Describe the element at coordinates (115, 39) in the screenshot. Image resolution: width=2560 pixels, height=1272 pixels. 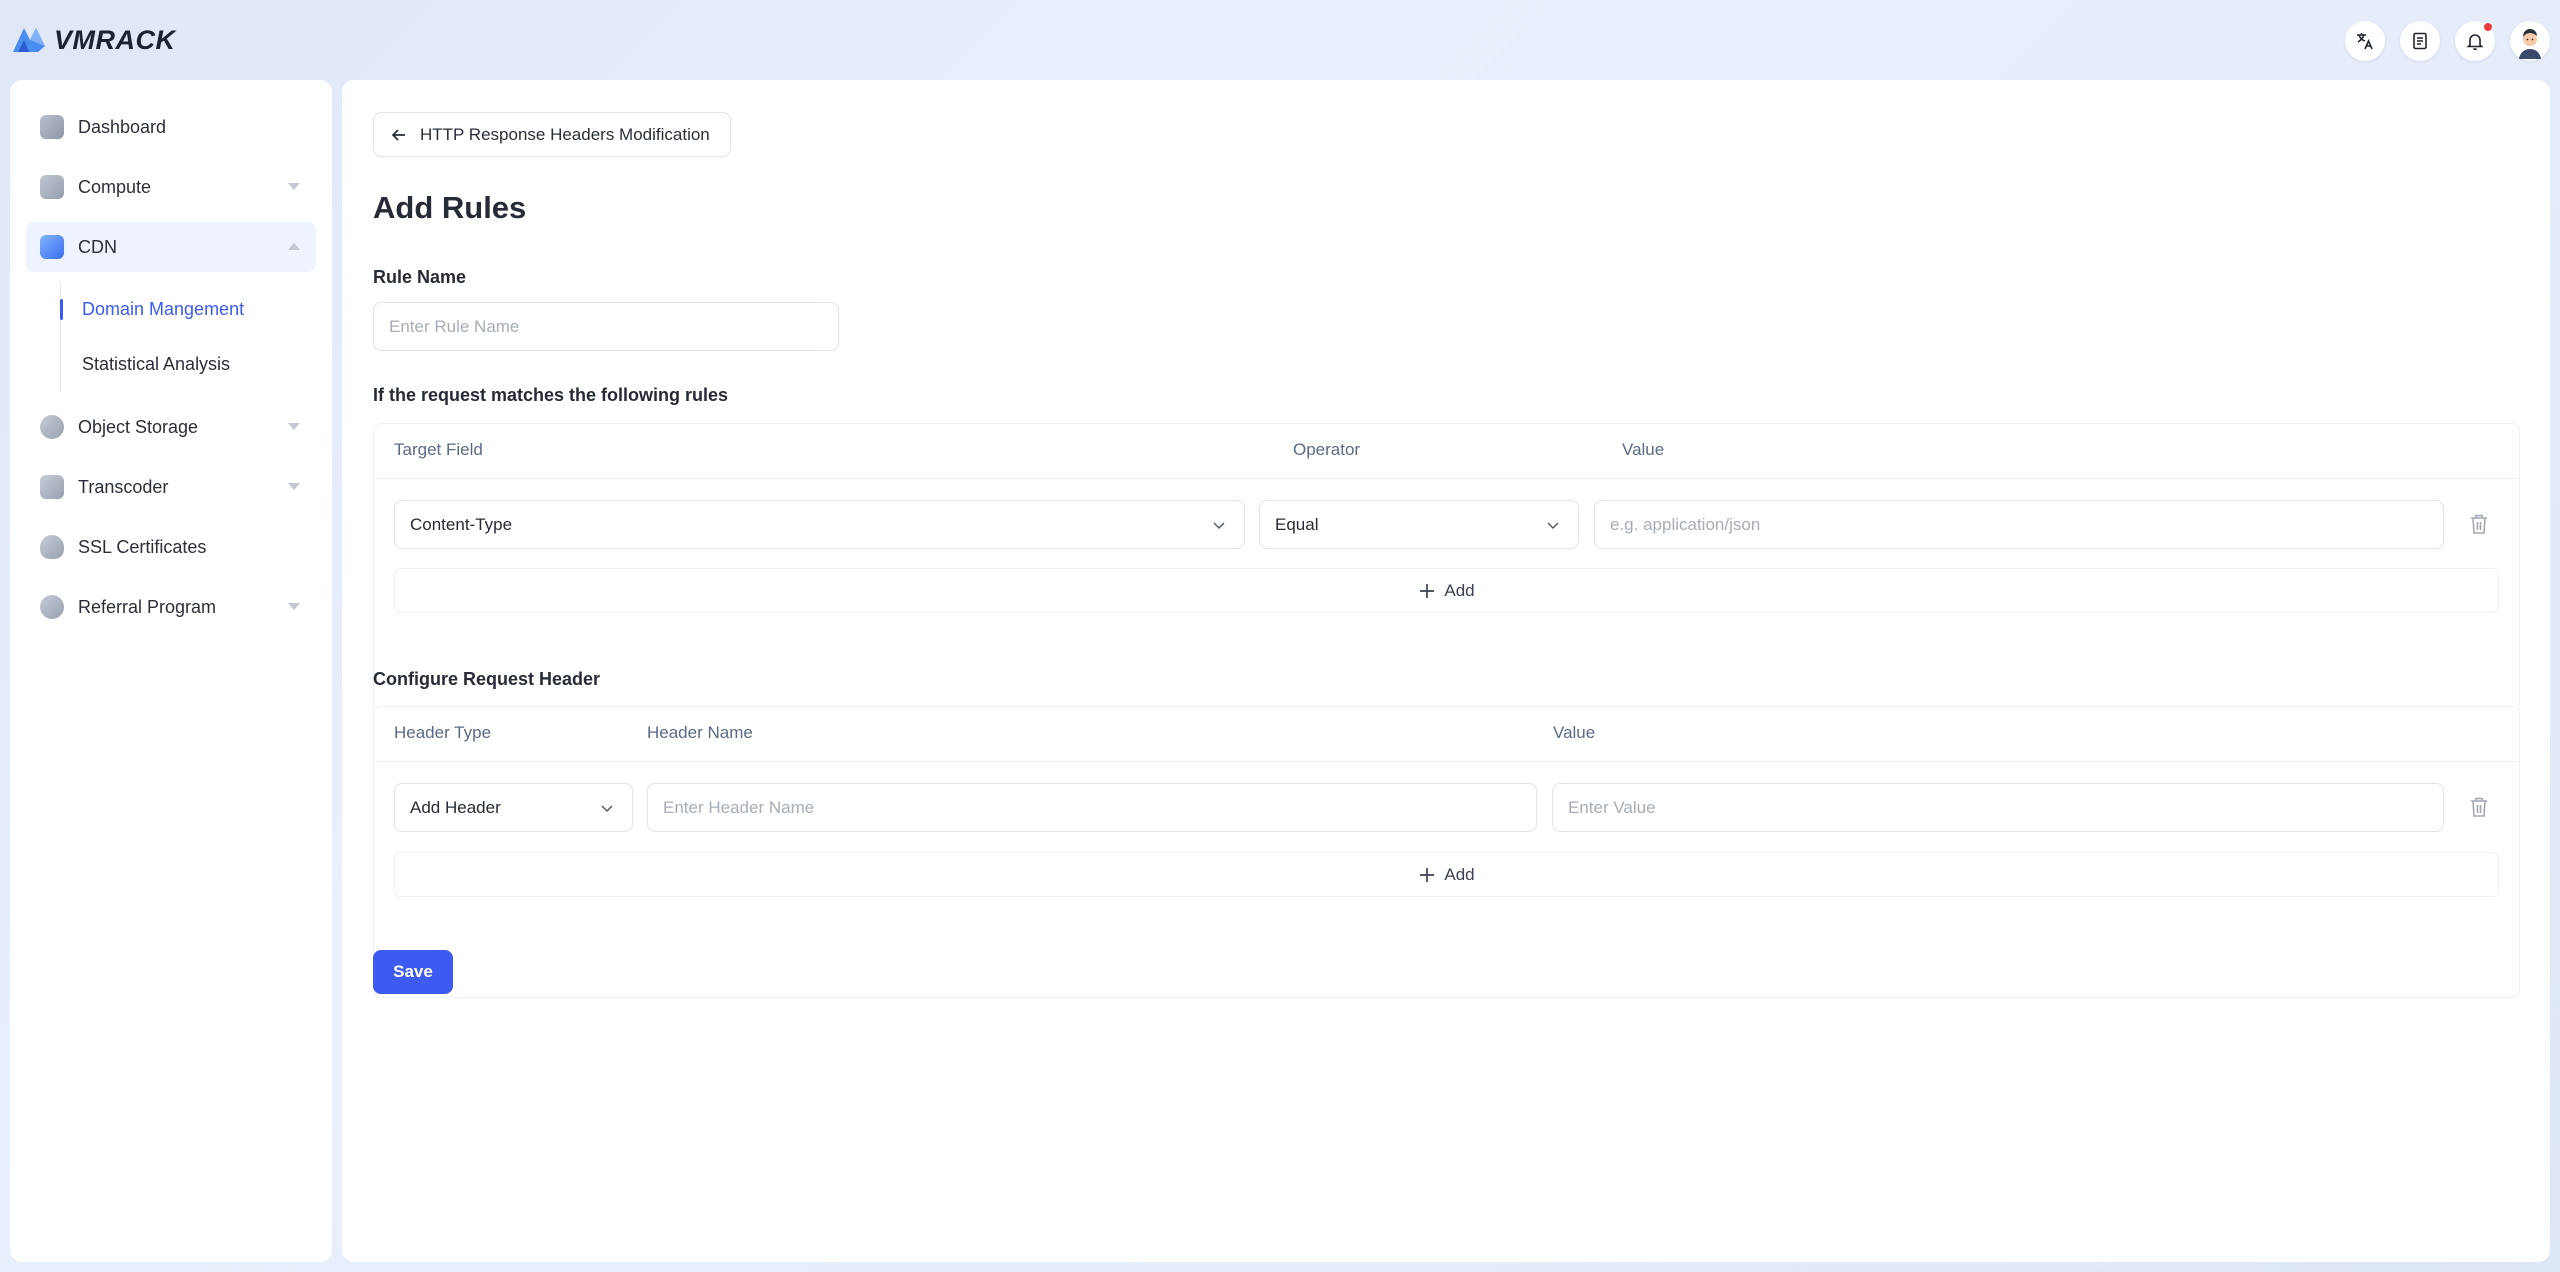
I see `brand-name: VMRACK` at that location.